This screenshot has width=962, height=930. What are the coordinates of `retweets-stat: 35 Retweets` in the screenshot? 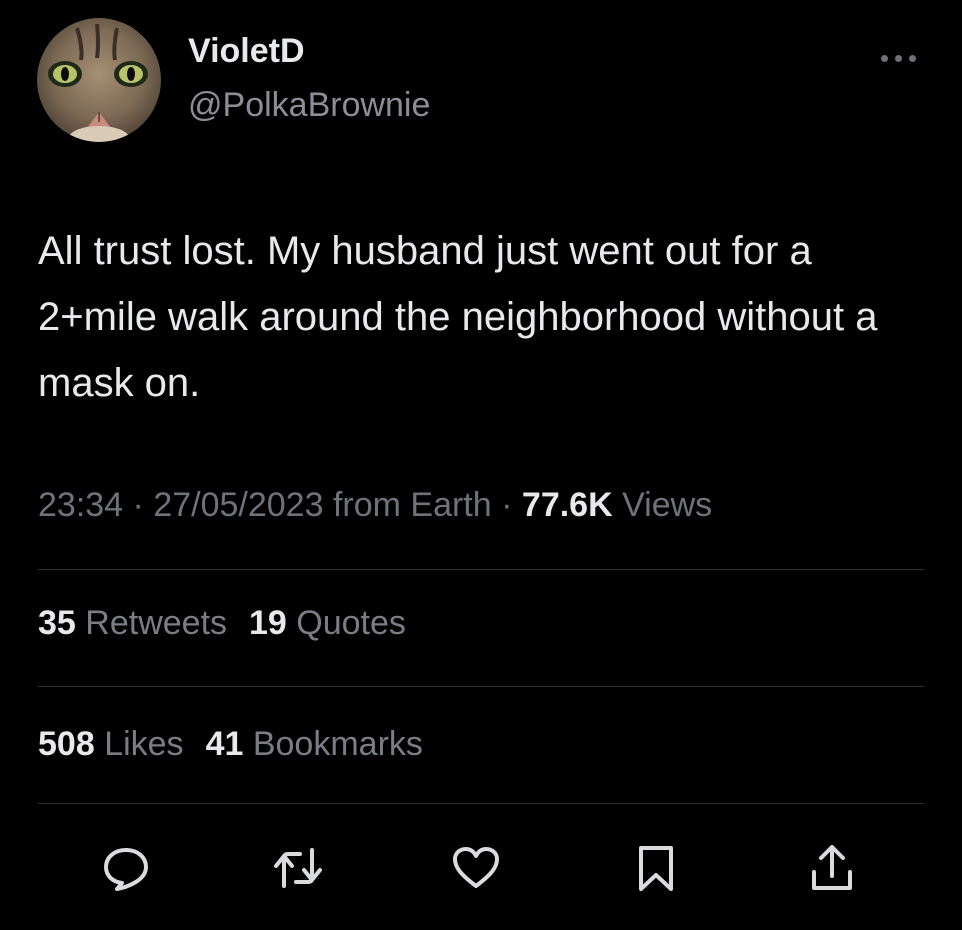 It's located at (132, 623).